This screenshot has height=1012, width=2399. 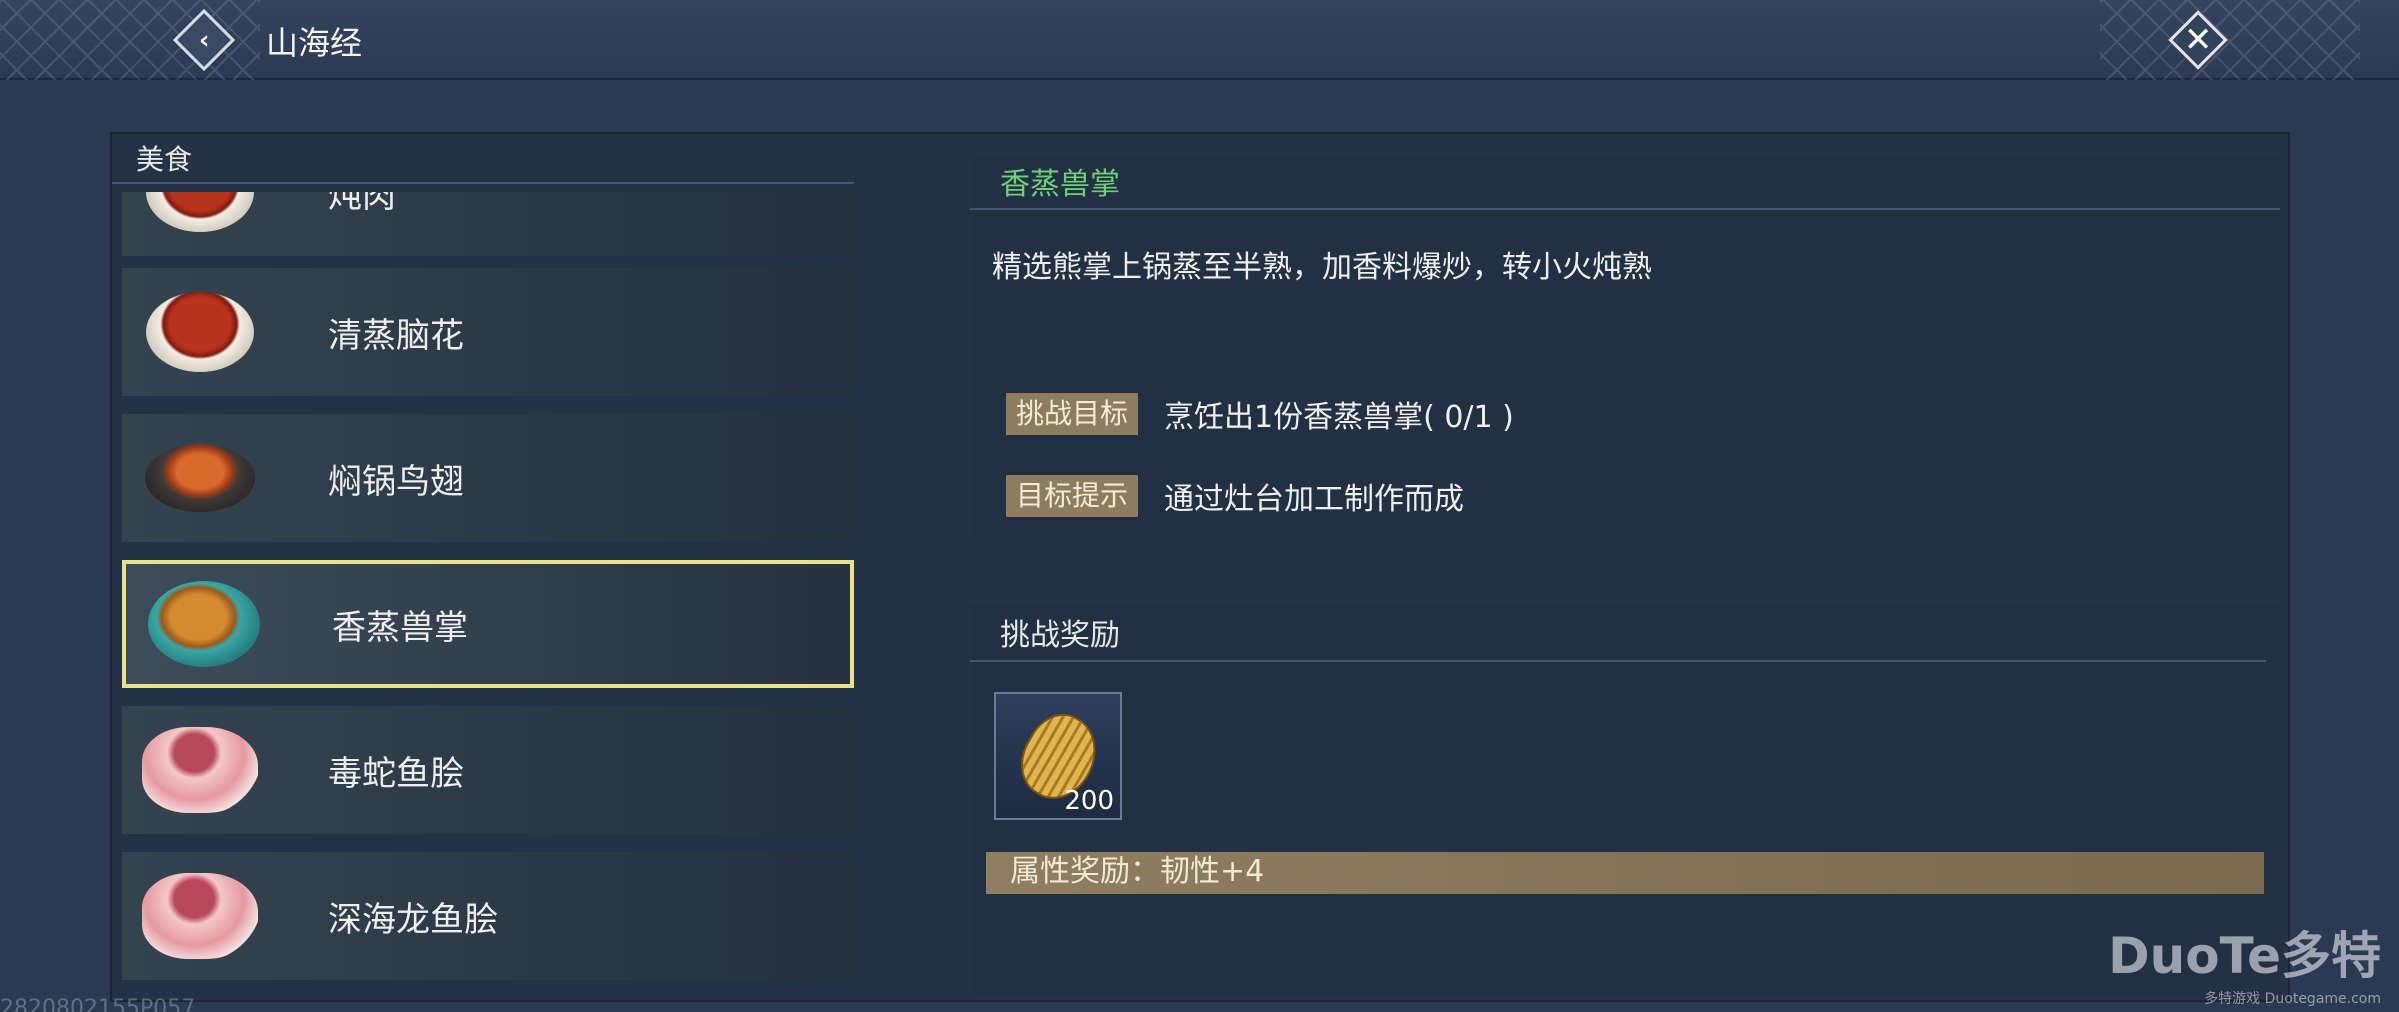 What do you see at coordinates (1625, 873) in the screenshot?
I see `attribute-reward-bar: 属性奖励：韧性+4` at bounding box center [1625, 873].